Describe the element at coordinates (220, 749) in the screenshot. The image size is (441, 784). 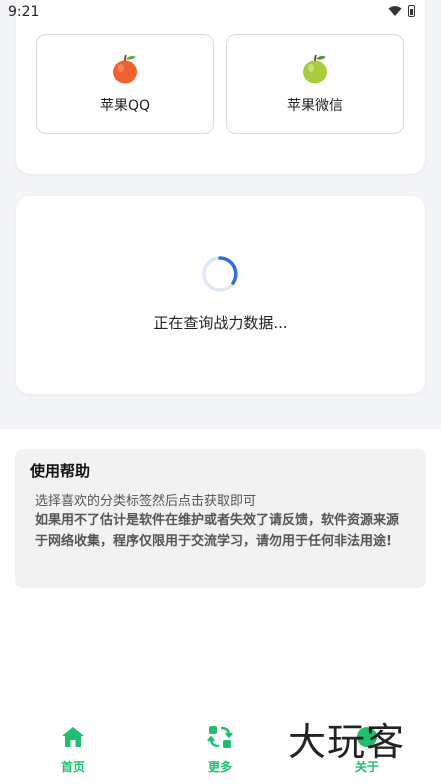
I see `nav-more: 更多` at that location.